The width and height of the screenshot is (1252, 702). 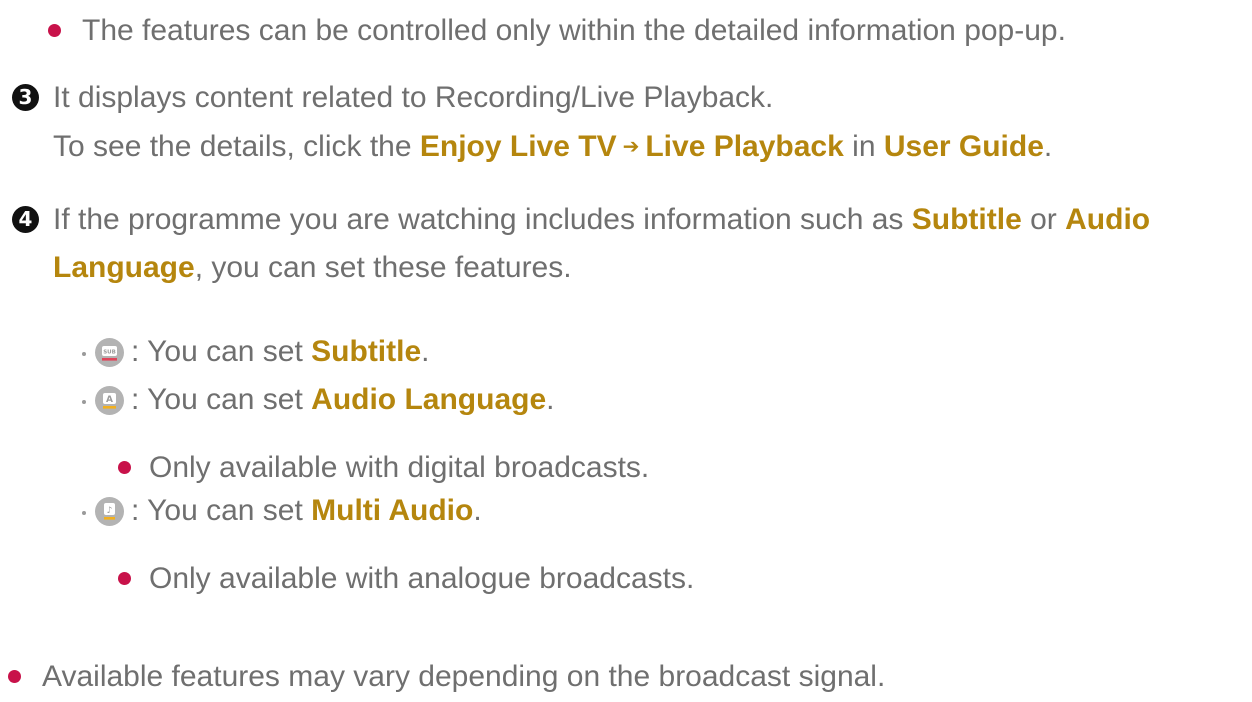 What do you see at coordinates (1108, 219) in the screenshot?
I see `audio-term: Audio` at bounding box center [1108, 219].